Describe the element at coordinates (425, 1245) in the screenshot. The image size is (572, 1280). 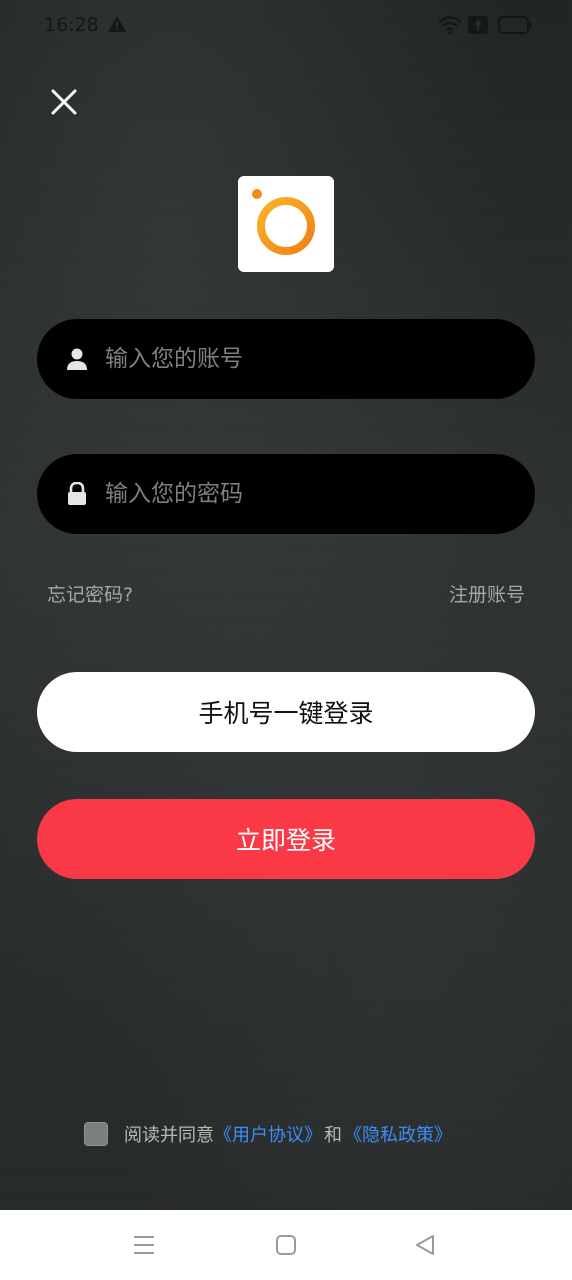
I see `back-icon` at that location.